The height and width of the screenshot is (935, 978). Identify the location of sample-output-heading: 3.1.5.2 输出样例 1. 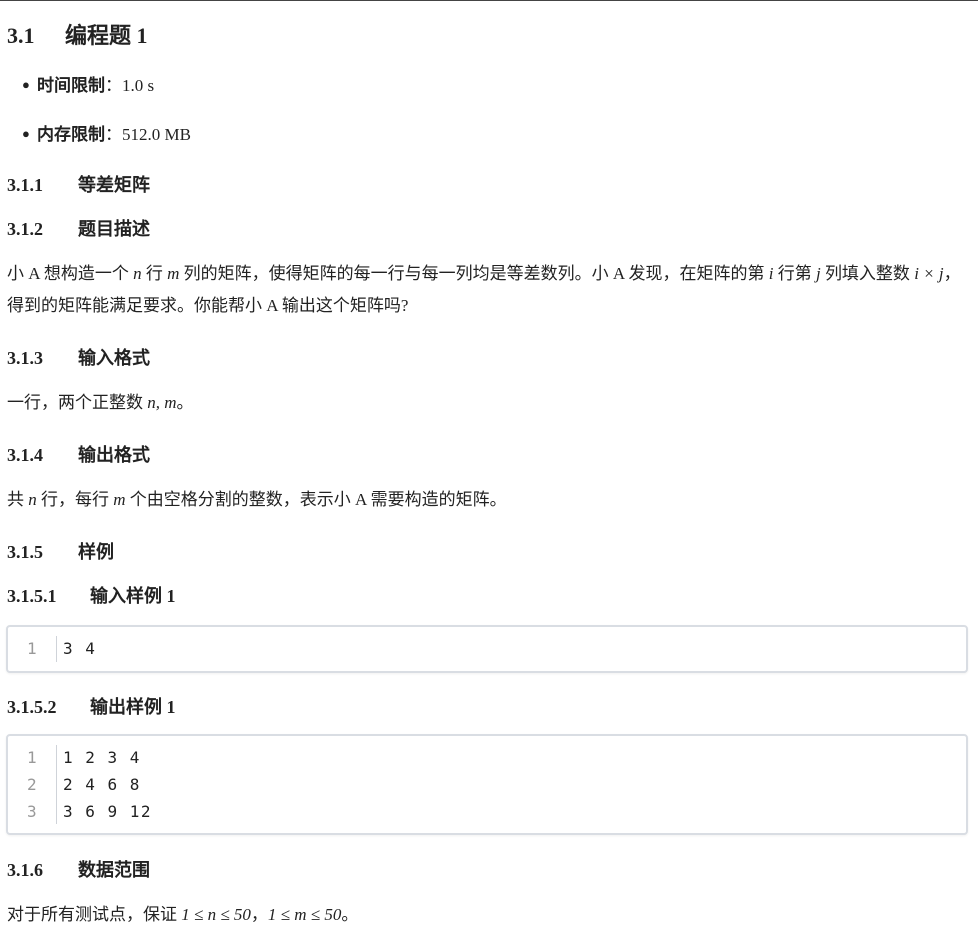
(91, 706).